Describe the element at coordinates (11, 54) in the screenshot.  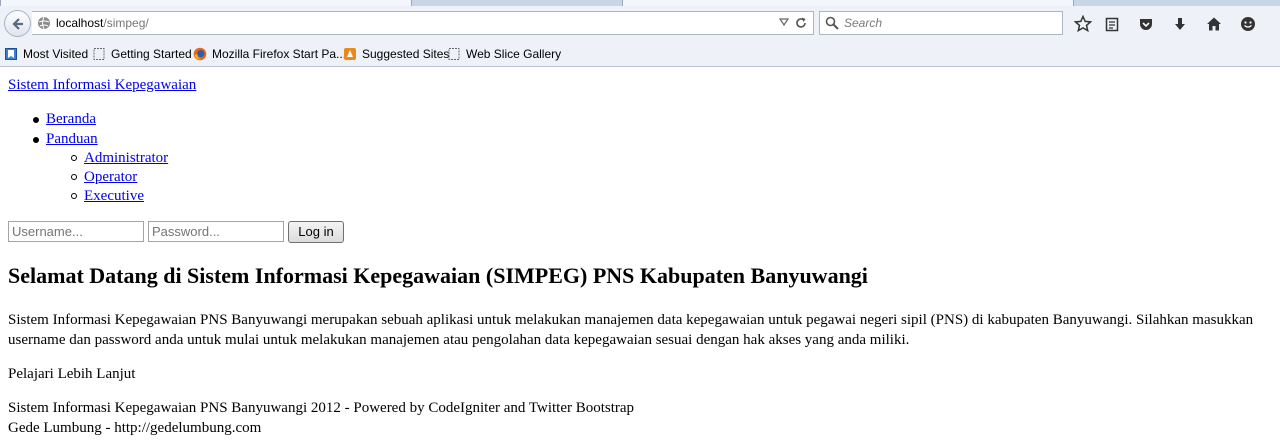
I see `bookmarks-folder-icon` at that location.